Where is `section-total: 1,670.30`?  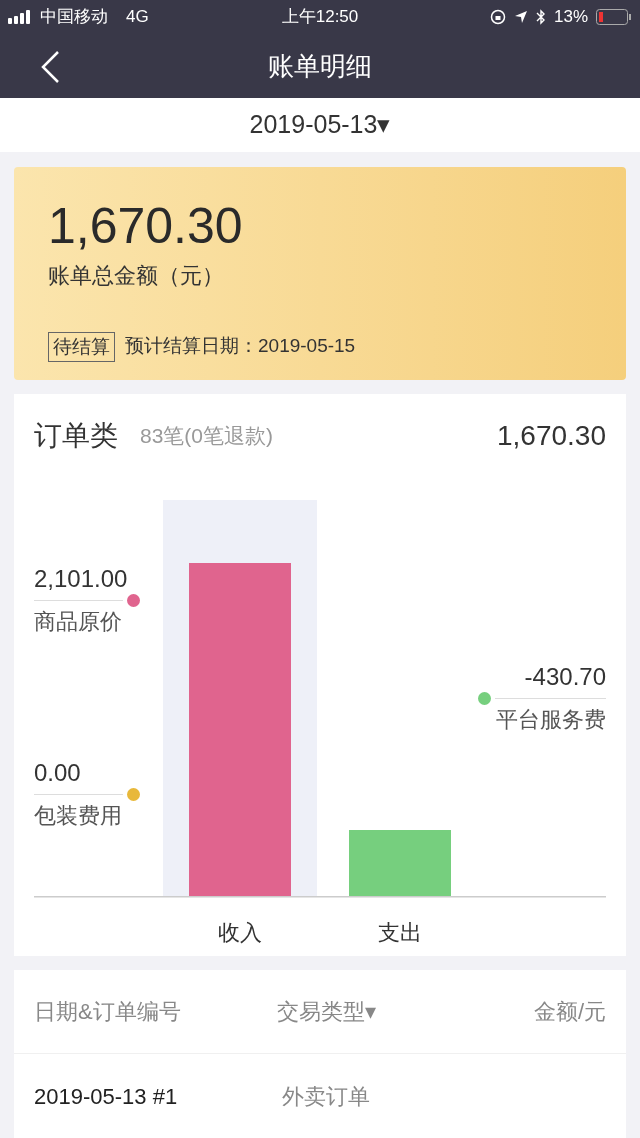 section-total: 1,670.30 is located at coordinates (551, 436).